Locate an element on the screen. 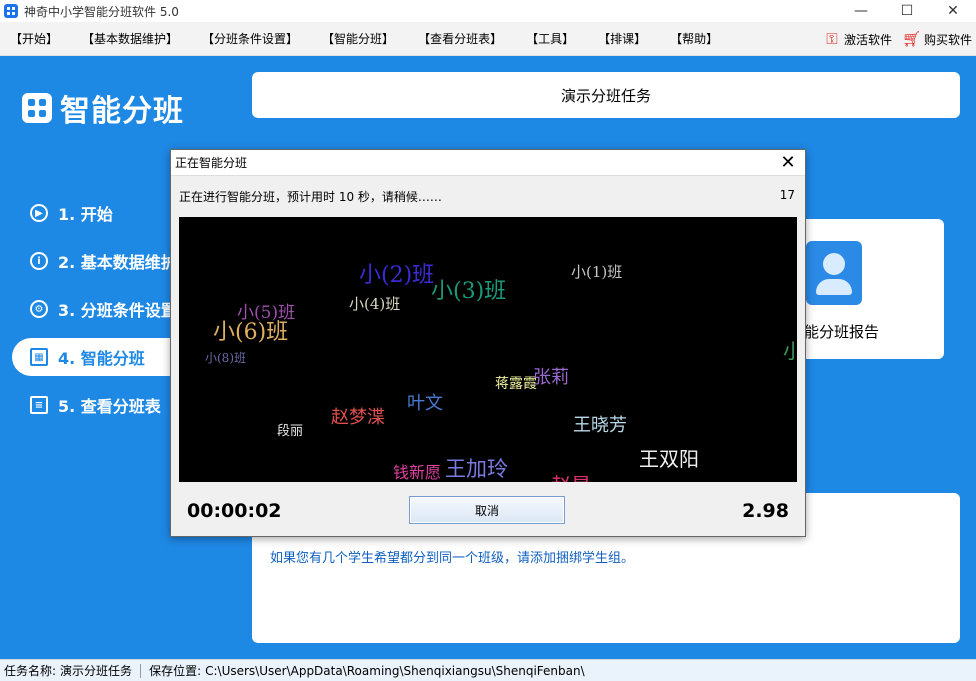  elapsed-timer: 00:00:02 is located at coordinates (234, 511).